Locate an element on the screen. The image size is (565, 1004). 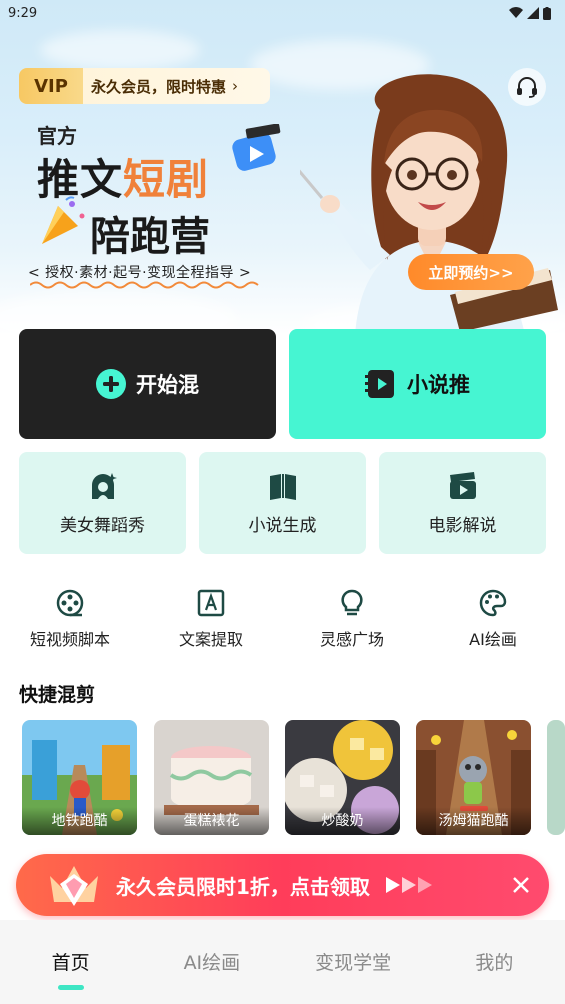
feature-card-label: 小说生成 is located at coordinates (282, 525).